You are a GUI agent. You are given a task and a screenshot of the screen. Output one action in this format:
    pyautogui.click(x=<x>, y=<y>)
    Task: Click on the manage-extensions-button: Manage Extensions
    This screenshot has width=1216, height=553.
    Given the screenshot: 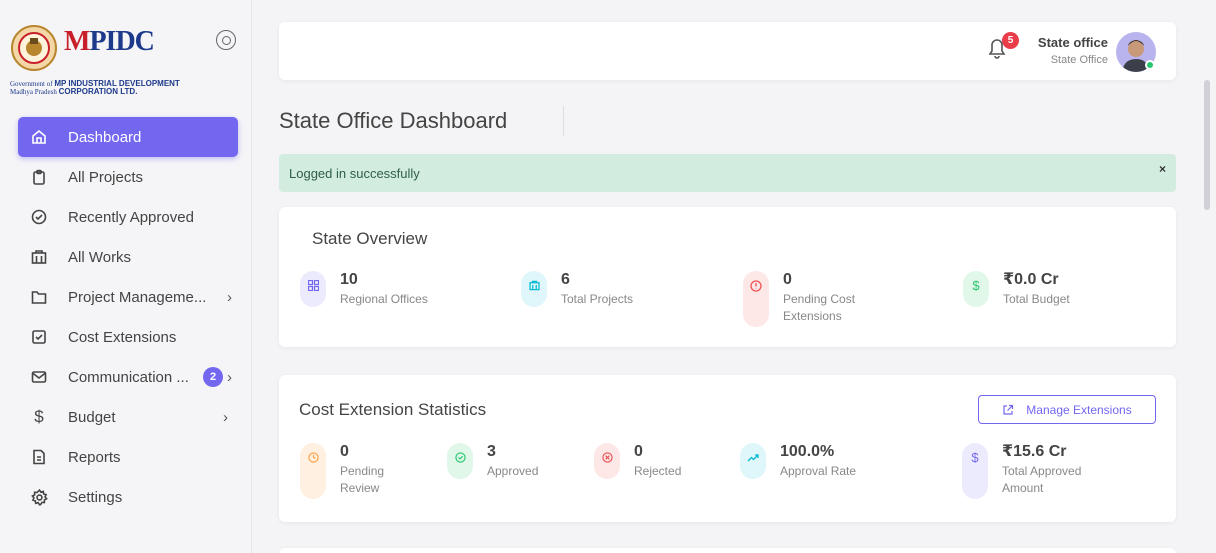 What is the action you would take?
    pyautogui.click(x=1067, y=409)
    